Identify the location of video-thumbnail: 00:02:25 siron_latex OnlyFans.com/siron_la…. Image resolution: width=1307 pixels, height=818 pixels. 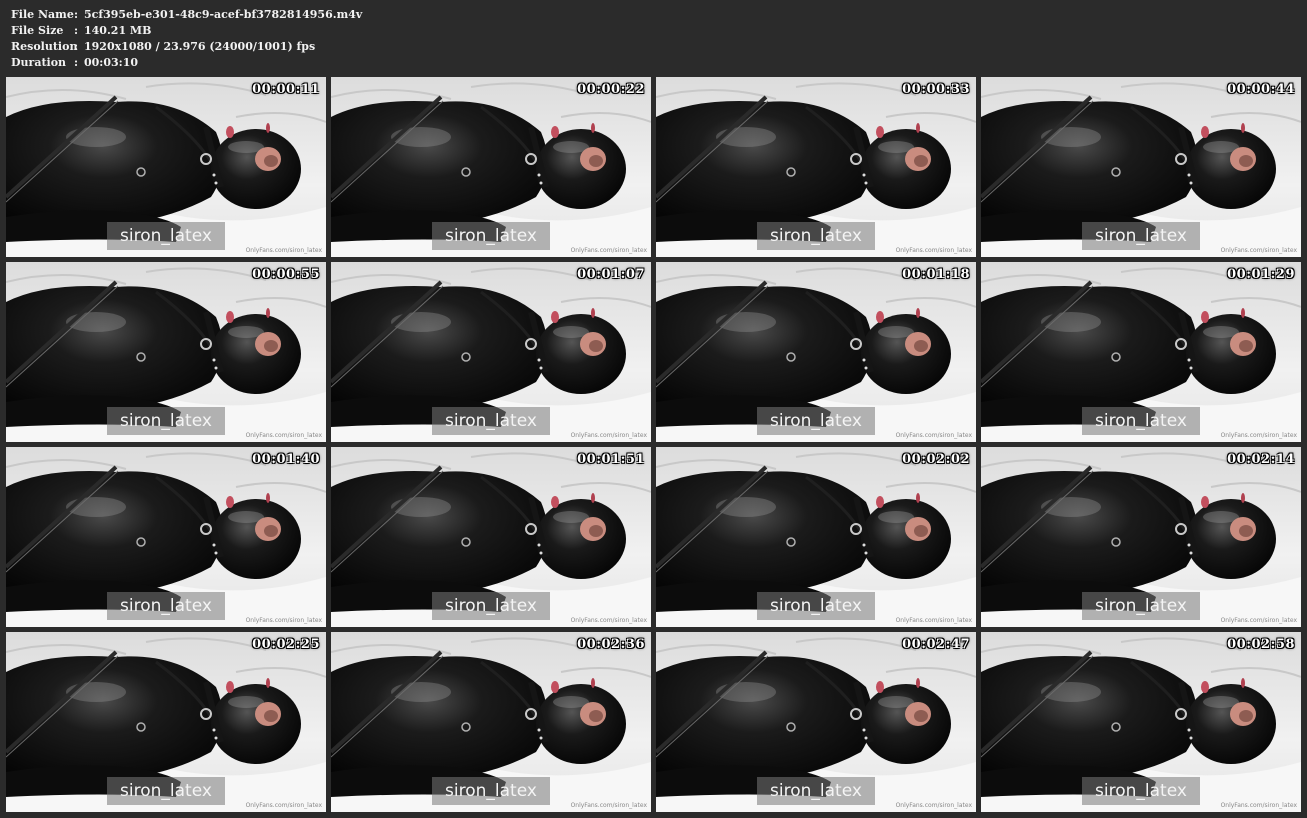
(166, 722).